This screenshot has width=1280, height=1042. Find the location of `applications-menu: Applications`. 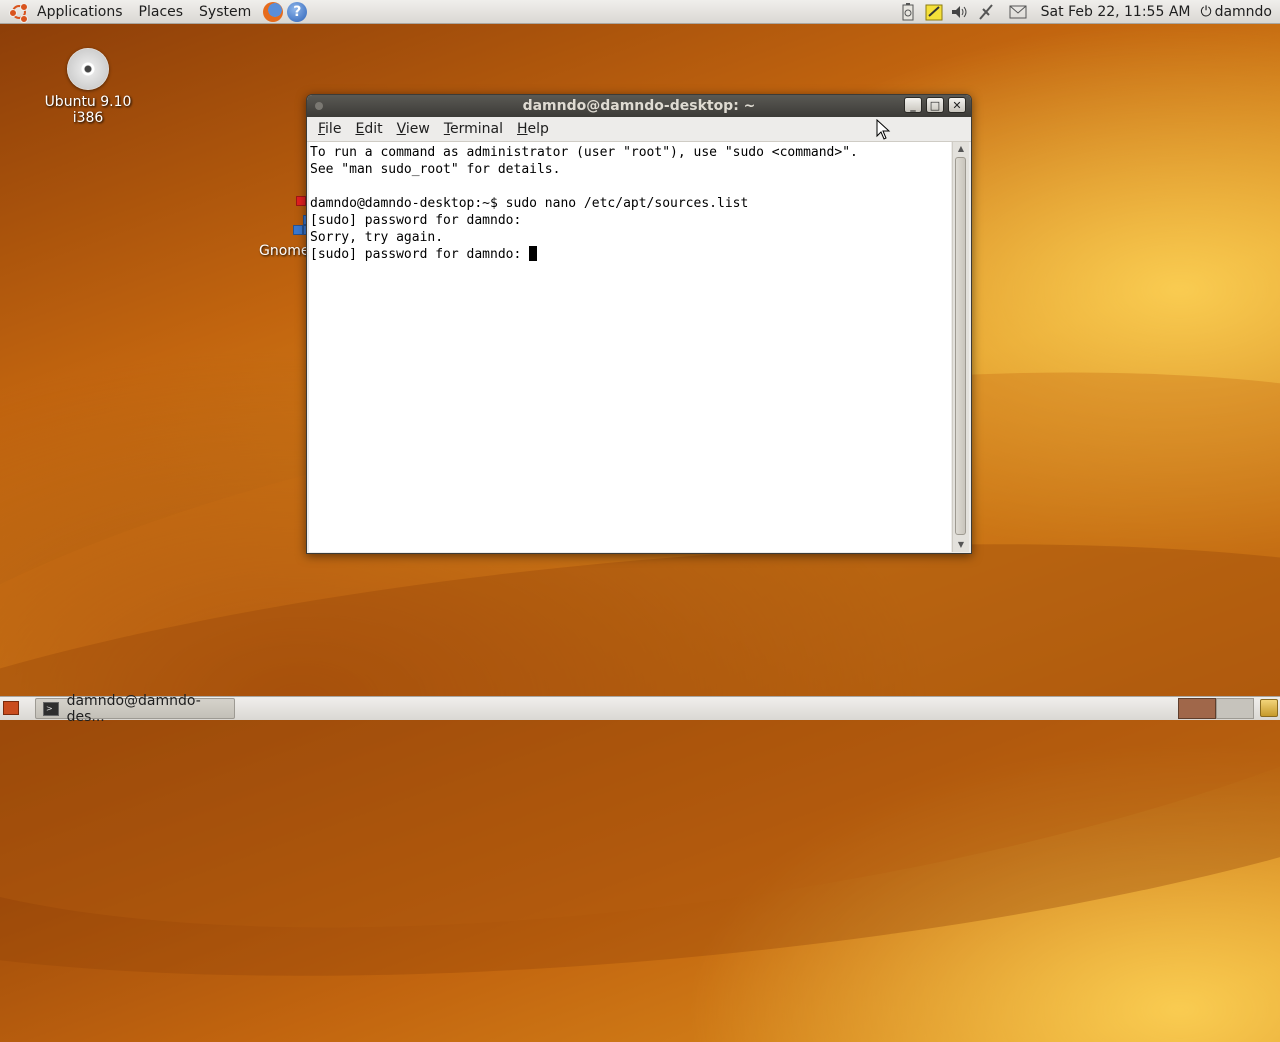

applications-menu: Applications is located at coordinates (80, 12).